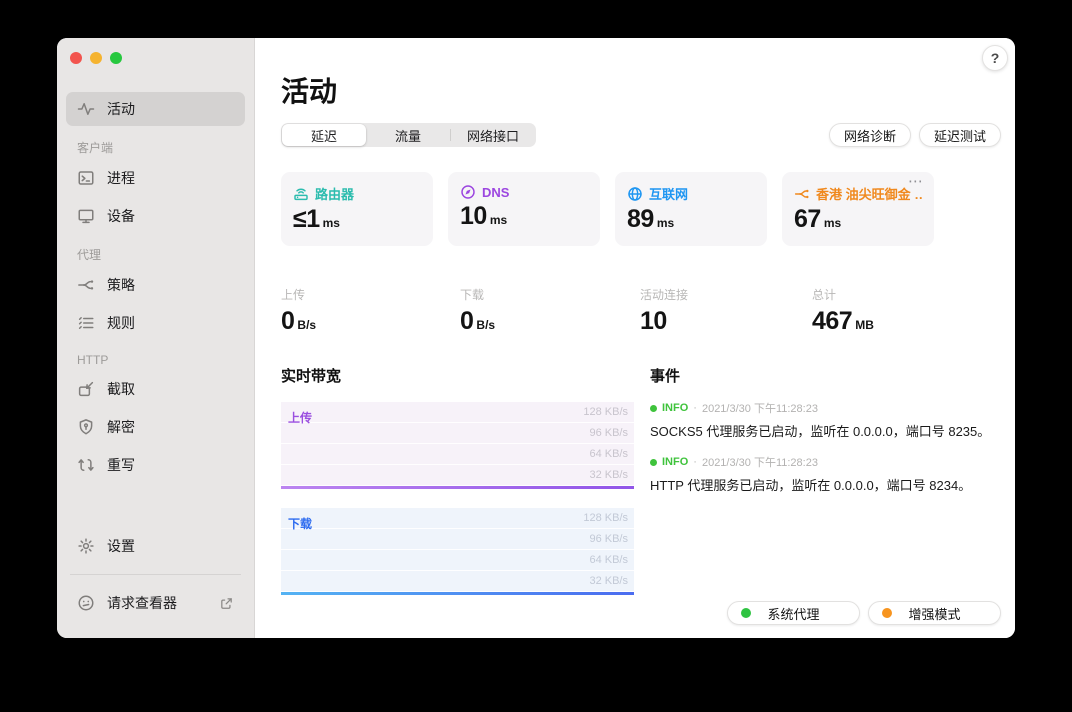  Describe the element at coordinates (86, 546) in the screenshot. I see `gear-icon` at that location.